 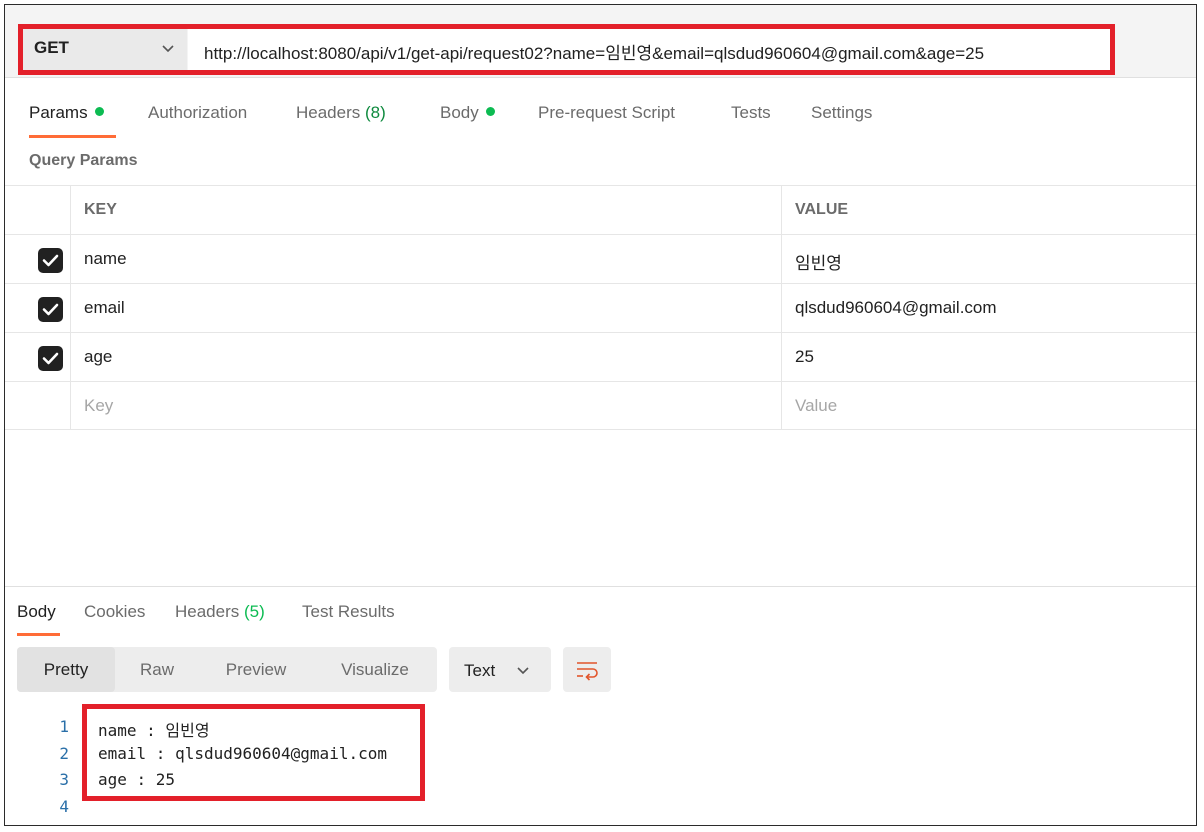 I want to click on tab-label: Tests, so click(x=751, y=112).